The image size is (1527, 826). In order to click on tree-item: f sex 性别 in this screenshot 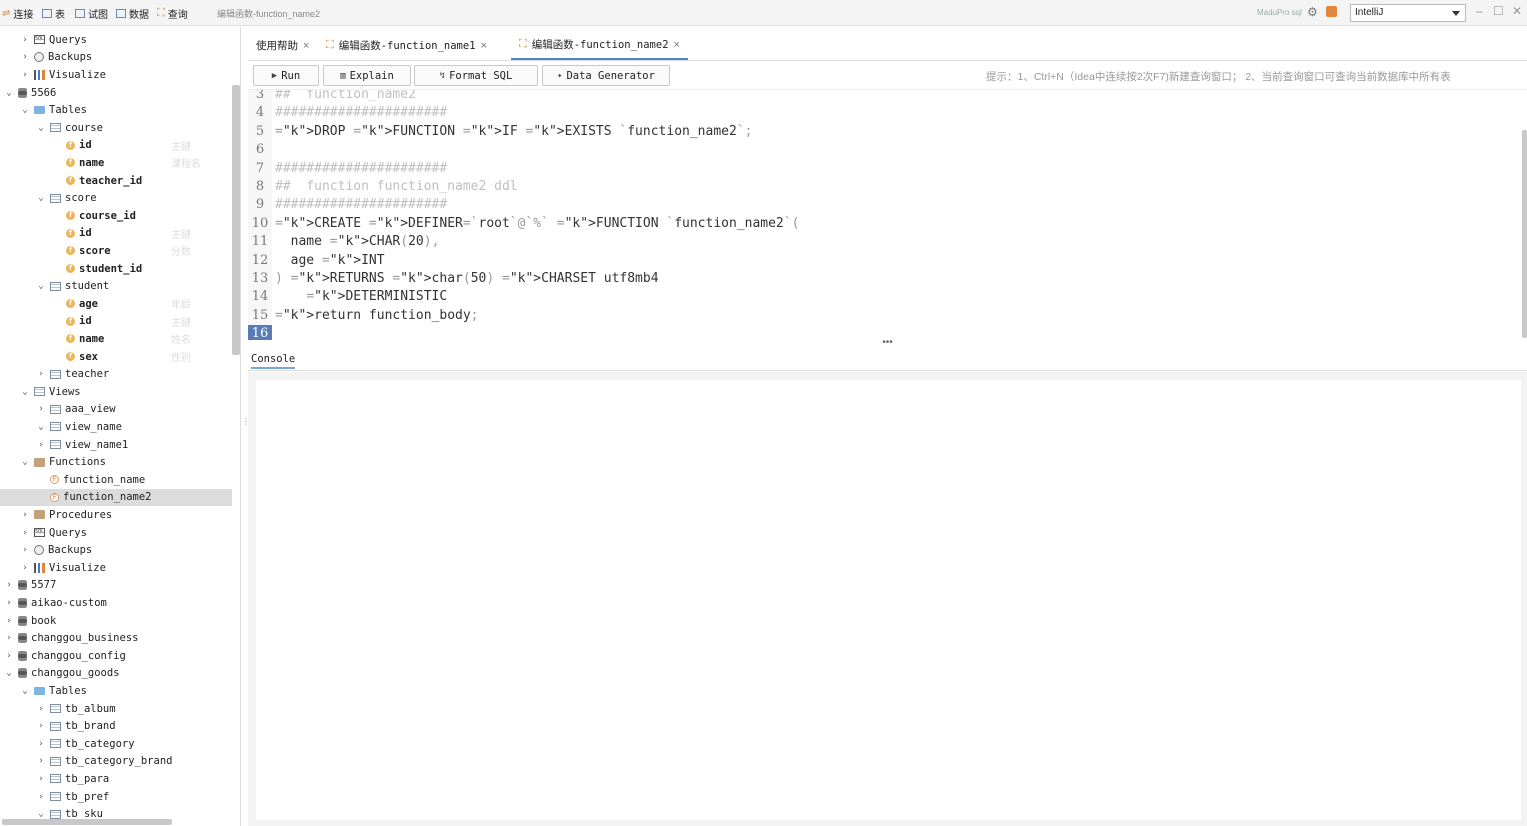, I will do `click(116, 357)`.